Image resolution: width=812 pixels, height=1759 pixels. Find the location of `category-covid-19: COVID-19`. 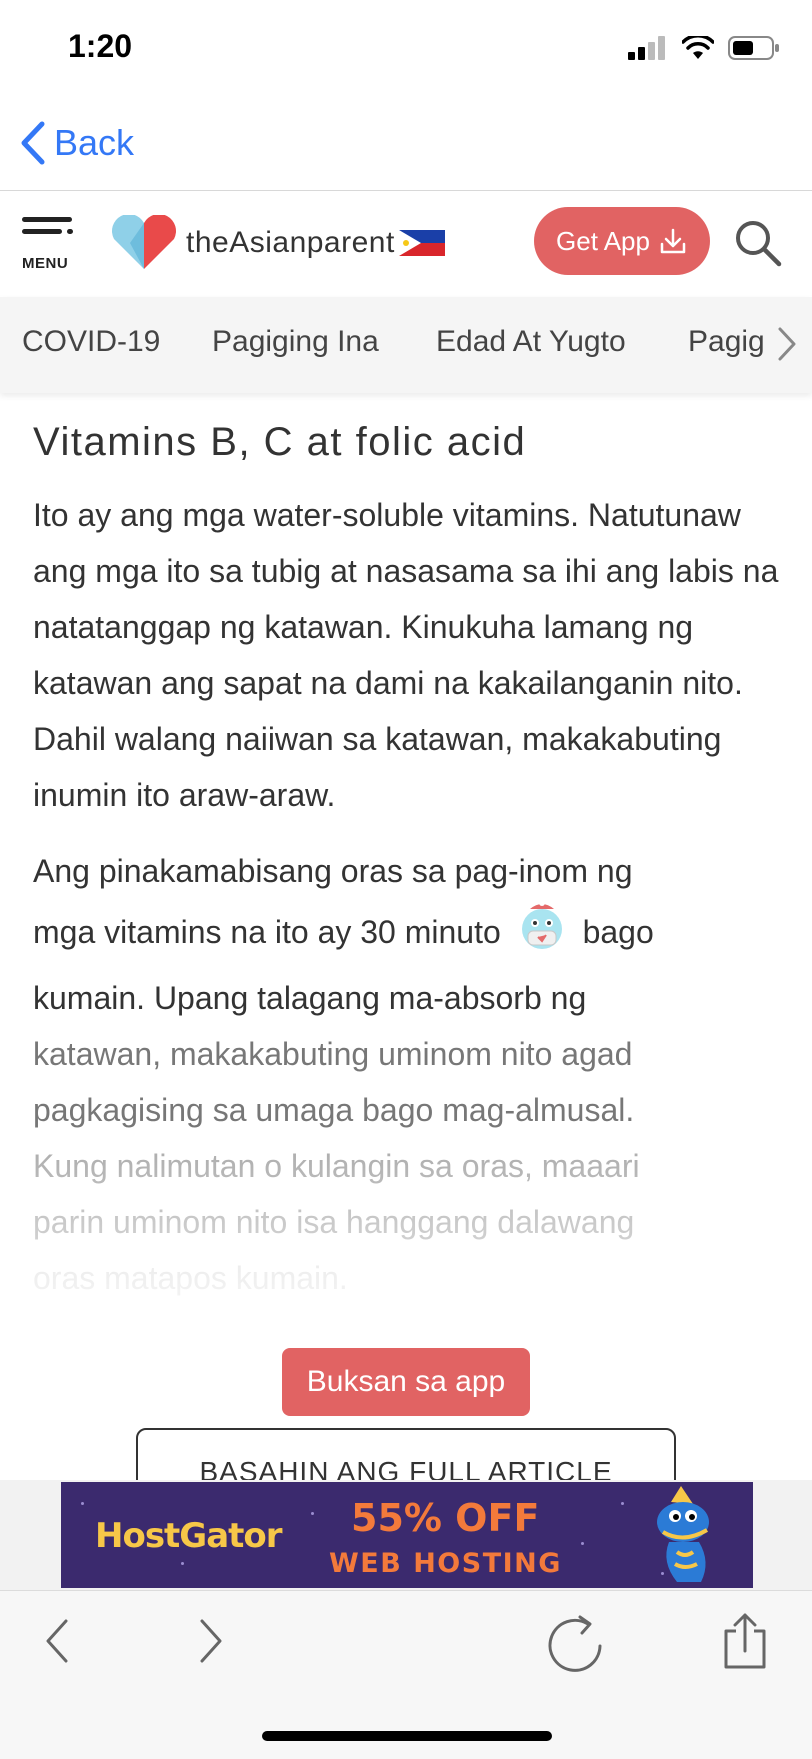

category-covid-19: COVID-19 is located at coordinates (91, 342).